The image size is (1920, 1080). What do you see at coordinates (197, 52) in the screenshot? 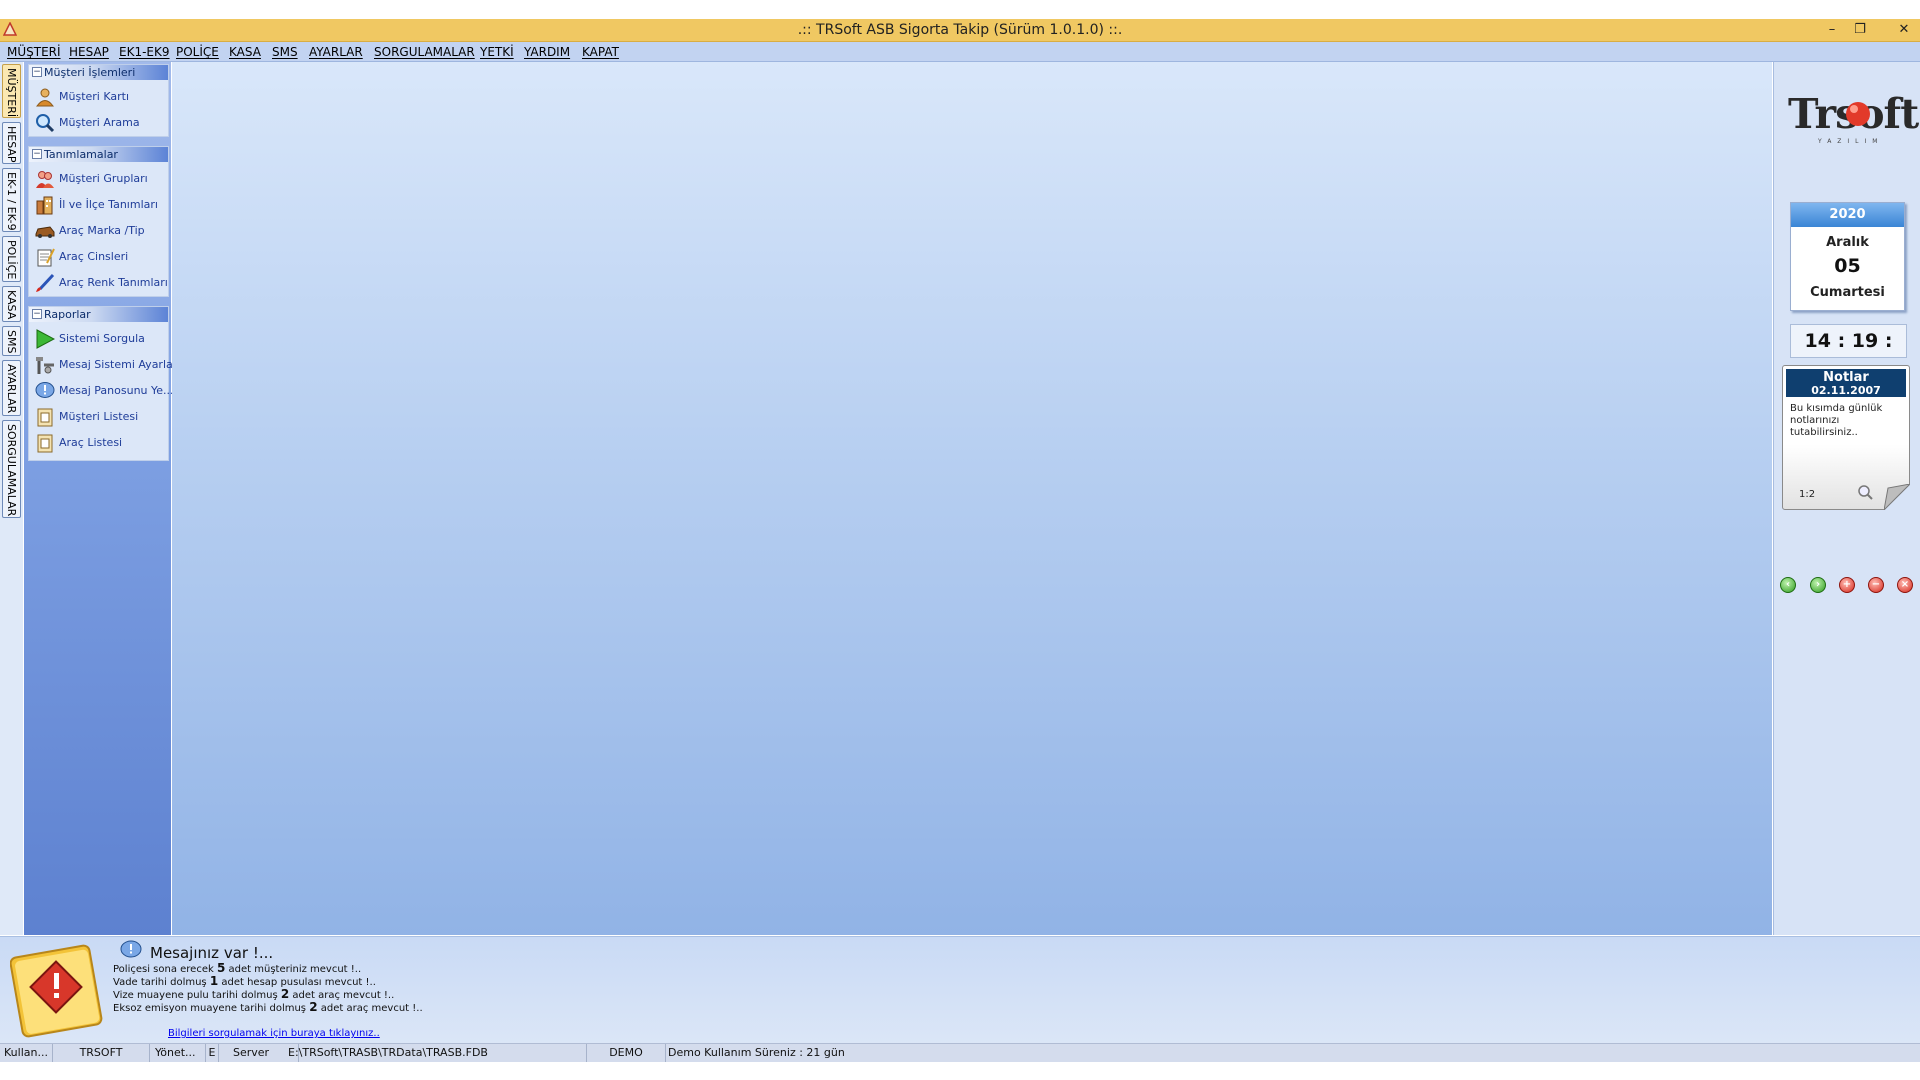
I see `menu-police: POLİÇE` at bounding box center [197, 52].